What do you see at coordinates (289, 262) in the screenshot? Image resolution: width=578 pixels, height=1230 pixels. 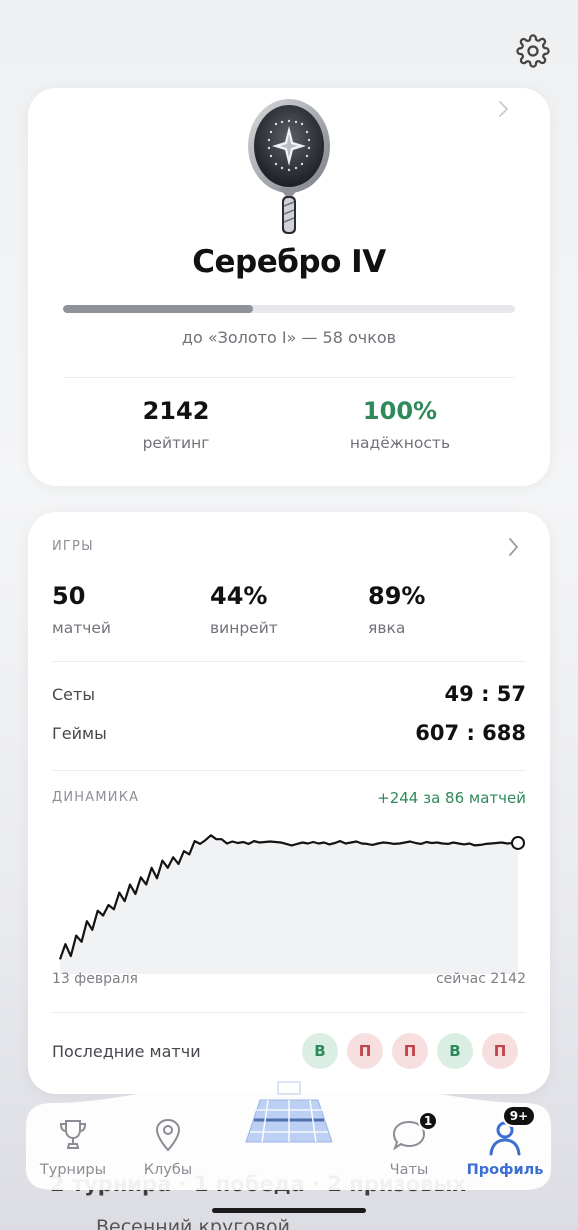 I see `rank-name: Серебро IV` at bounding box center [289, 262].